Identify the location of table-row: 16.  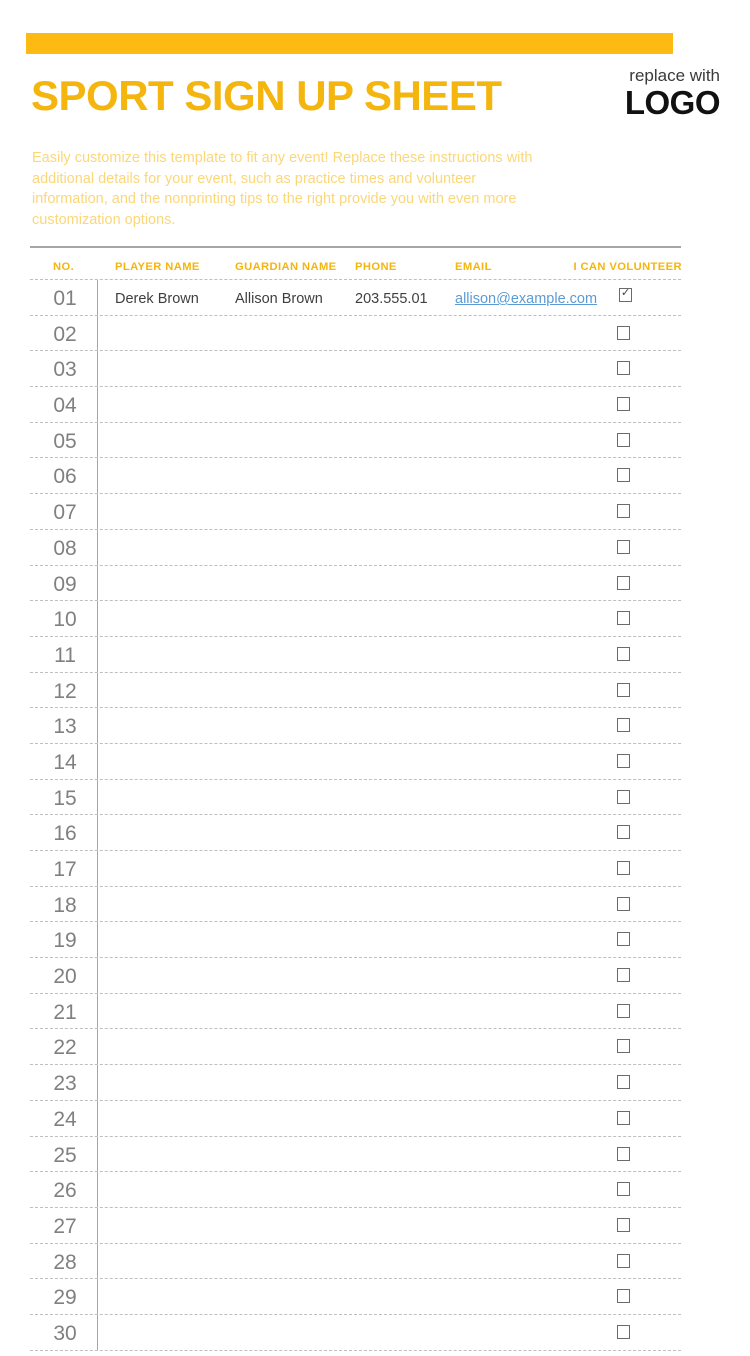
(355, 833).